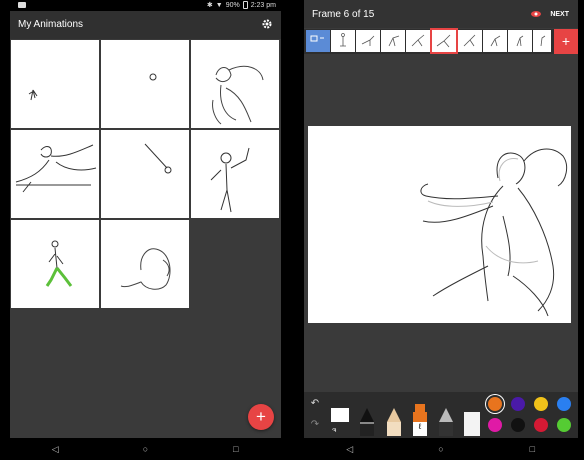 Image resolution: width=584 pixels, height=460 pixels. What do you see at coordinates (564, 404) in the screenshot?
I see `color-swatch-blue` at bounding box center [564, 404].